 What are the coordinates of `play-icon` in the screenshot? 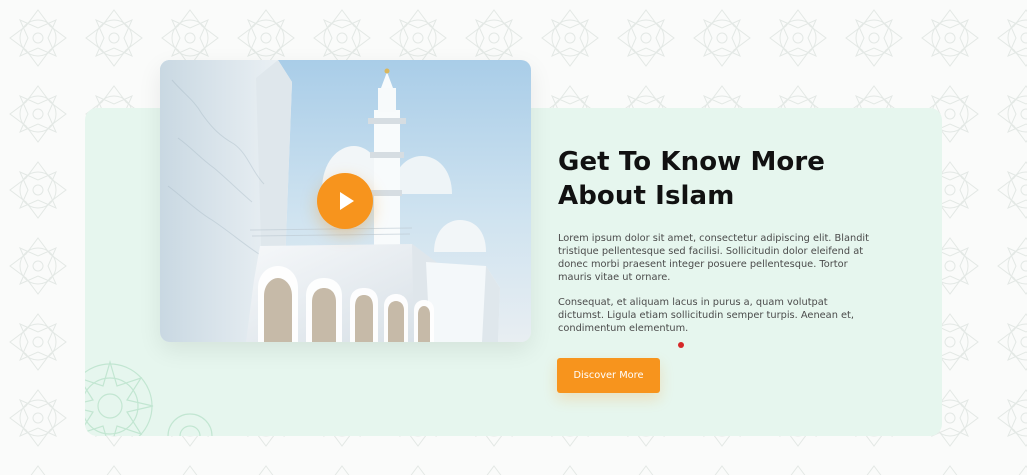 It's located at (347, 201).